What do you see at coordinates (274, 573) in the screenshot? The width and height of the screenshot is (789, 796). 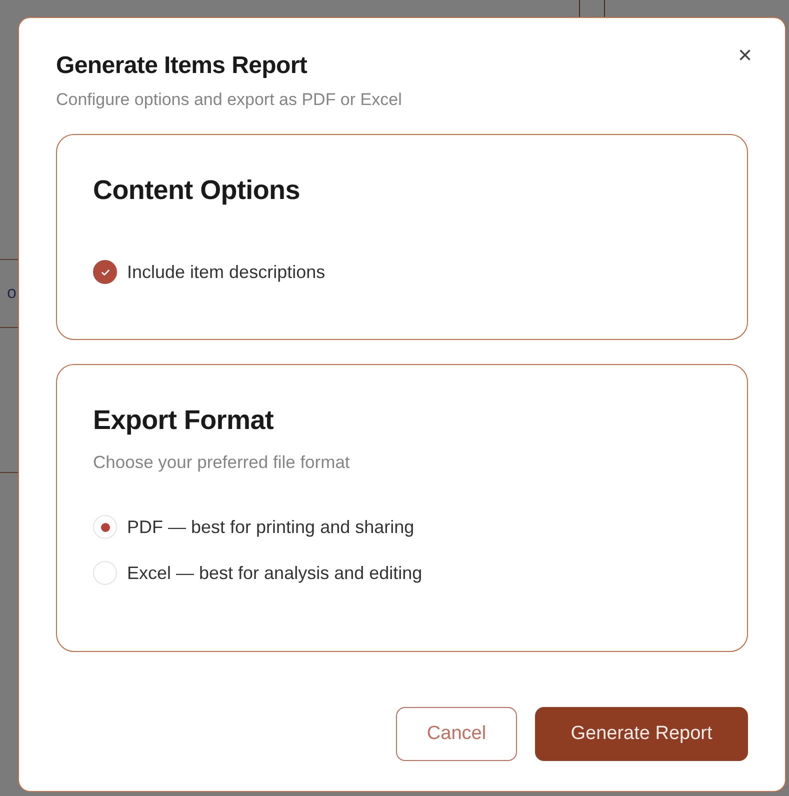 I see `radio-label: Excel — best for analysis and editing` at bounding box center [274, 573].